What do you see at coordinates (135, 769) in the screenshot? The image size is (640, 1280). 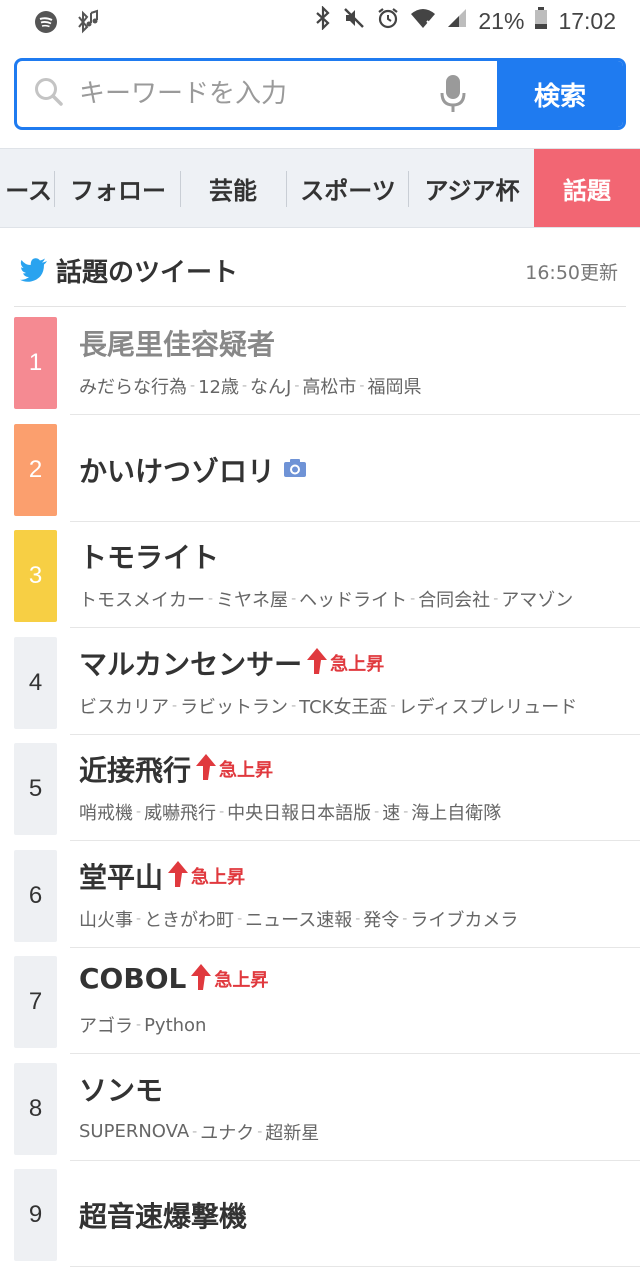 I see `item-title: 近接飛行` at bounding box center [135, 769].